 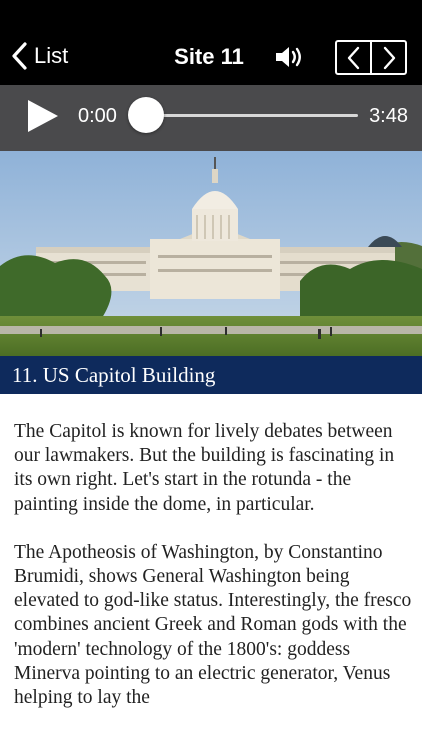 I want to click on chevron-right-icon, so click(x=389, y=57).